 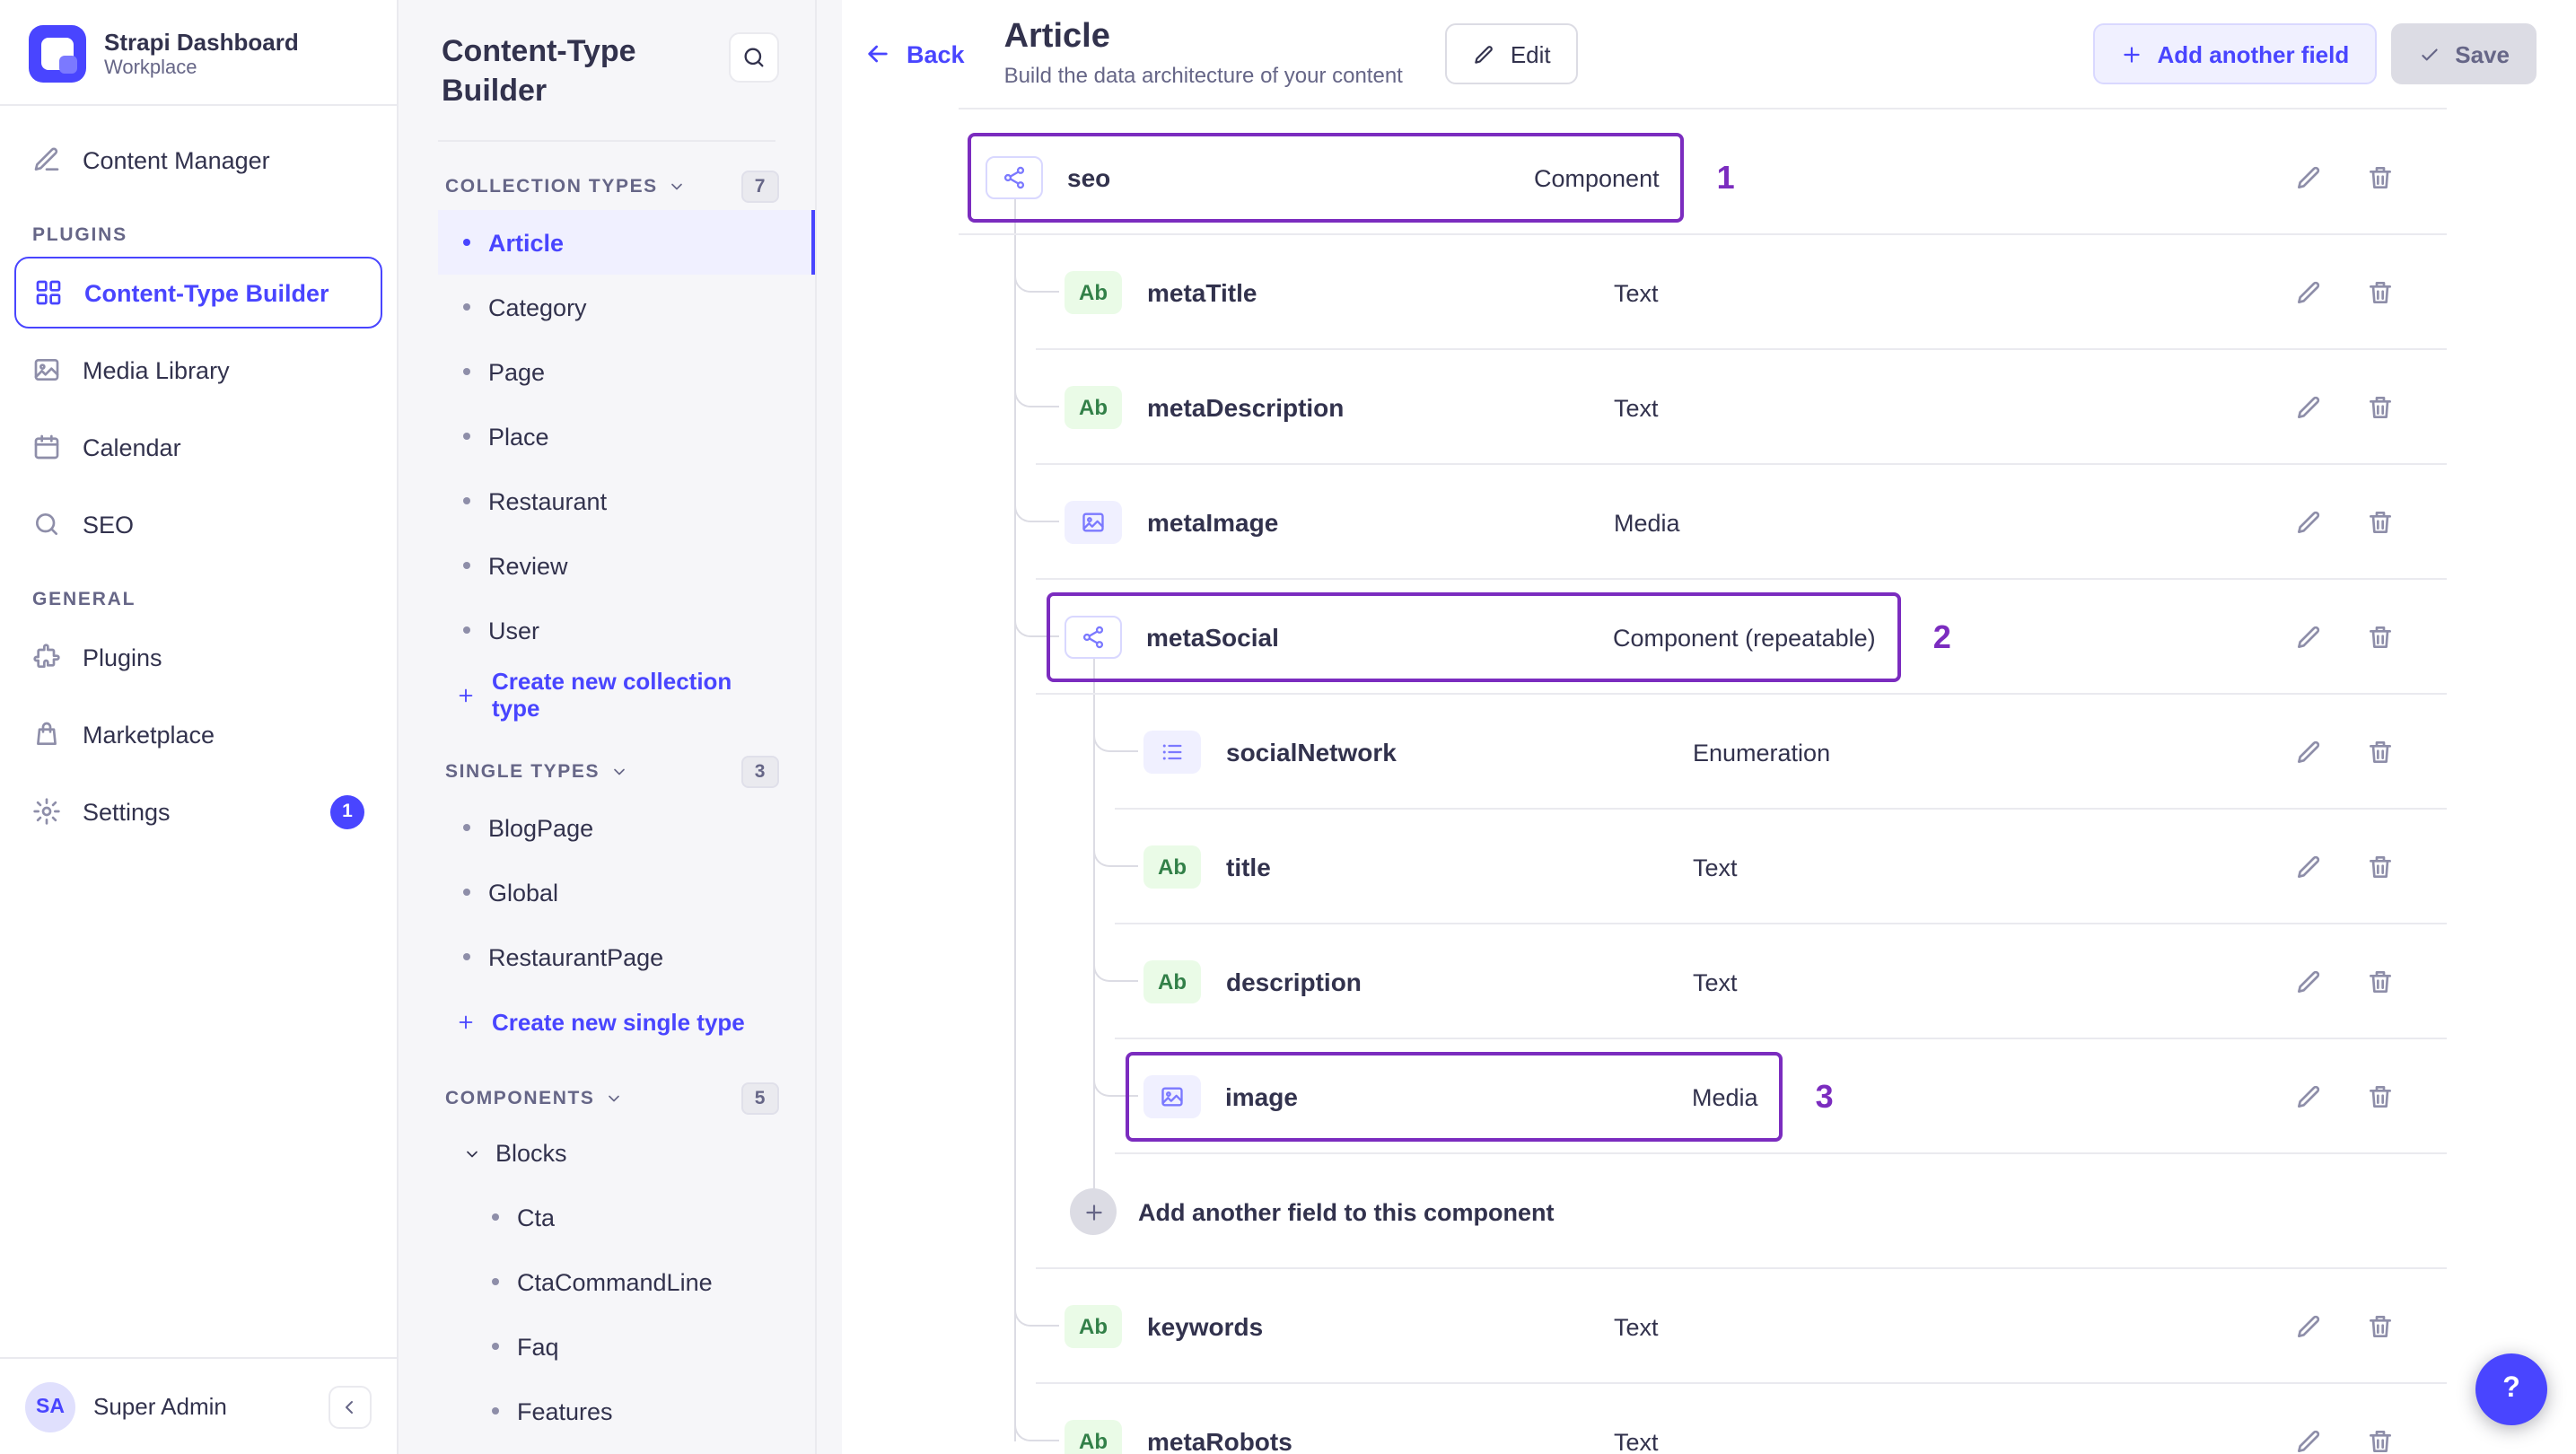 I want to click on subnav-item-review: Review, so click(x=607, y=565).